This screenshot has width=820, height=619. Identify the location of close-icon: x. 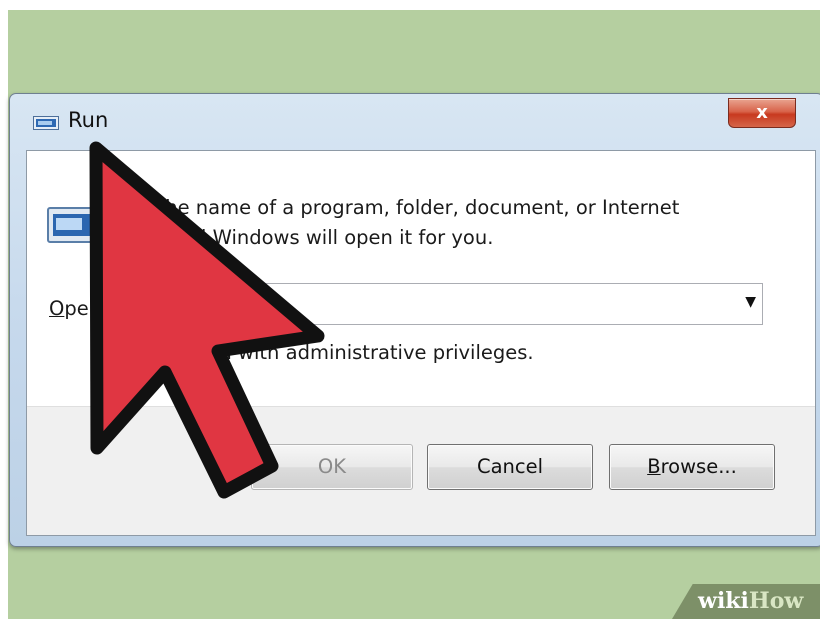
(762, 112).